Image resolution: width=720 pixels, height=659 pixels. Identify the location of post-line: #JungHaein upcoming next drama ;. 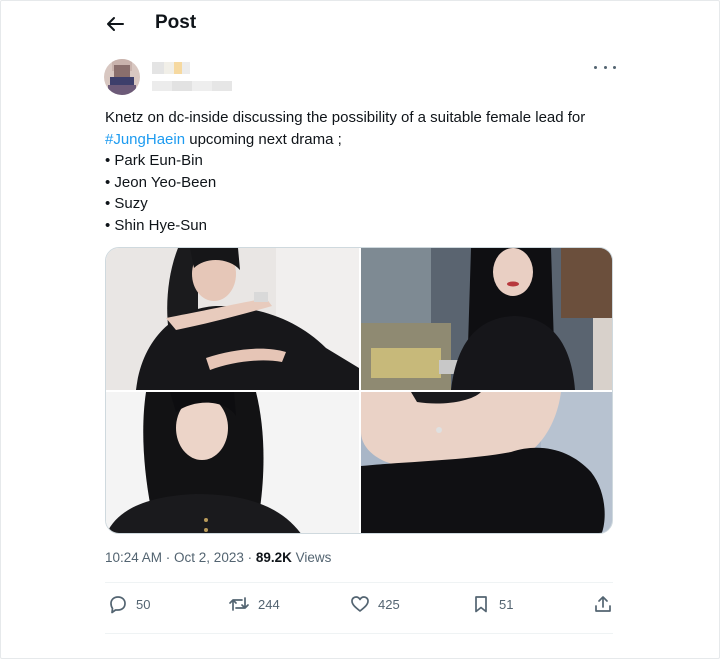
(365, 140).